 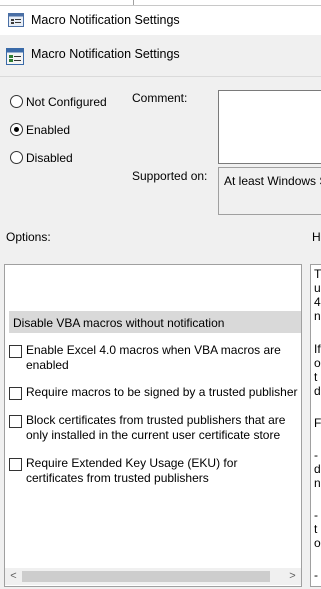 What do you see at coordinates (28, 237) in the screenshot?
I see `options-label: Options:` at bounding box center [28, 237].